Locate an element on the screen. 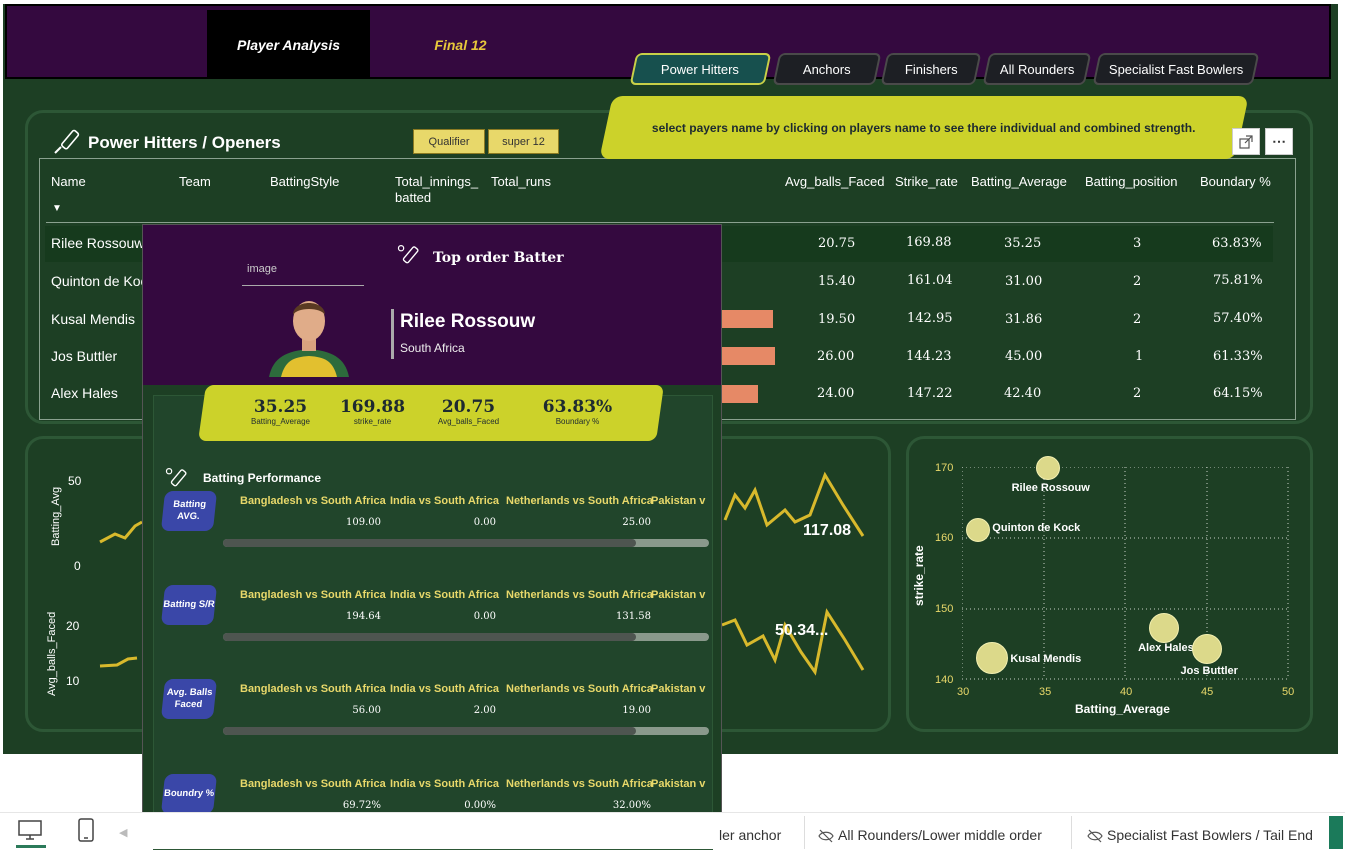 The width and height of the screenshot is (1345, 850). tab-final-12: Final 12 is located at coordinates (460, 44).